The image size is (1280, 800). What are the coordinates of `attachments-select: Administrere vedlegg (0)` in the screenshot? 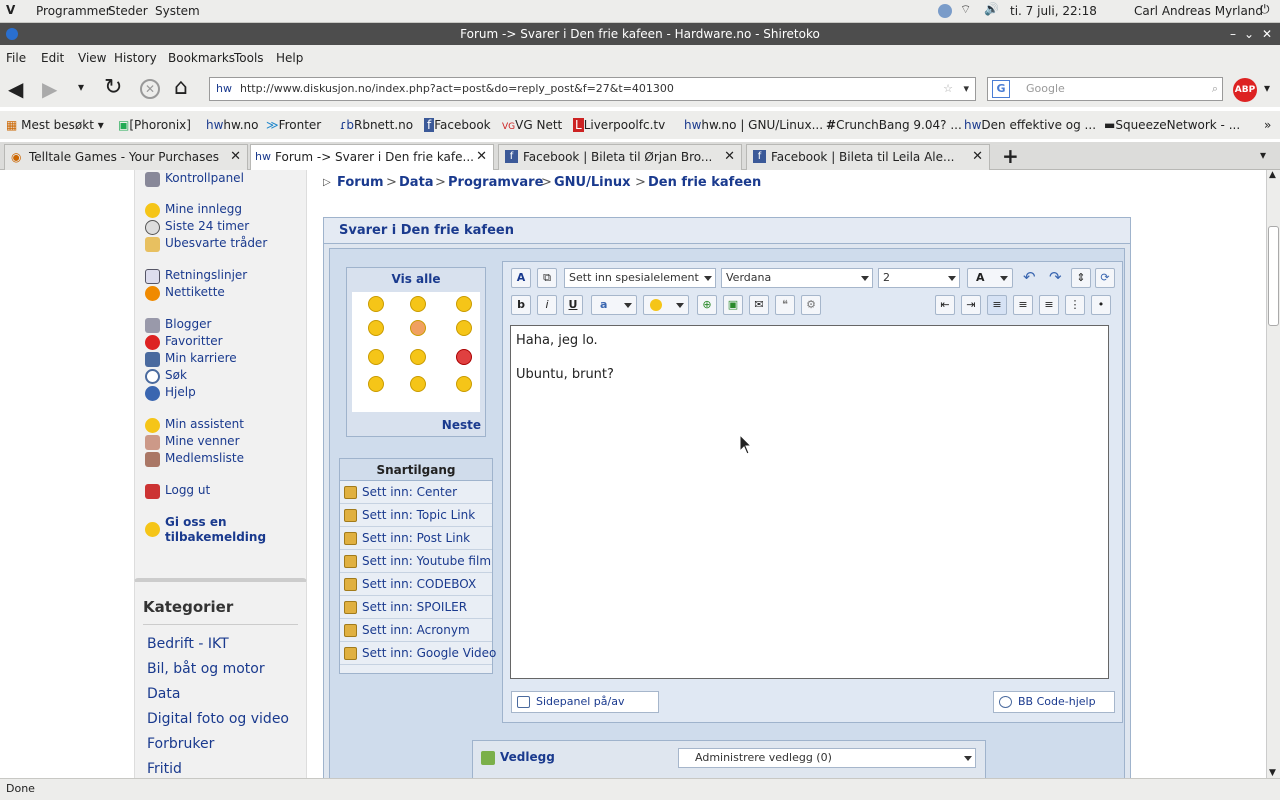 It's located at (827, 758).